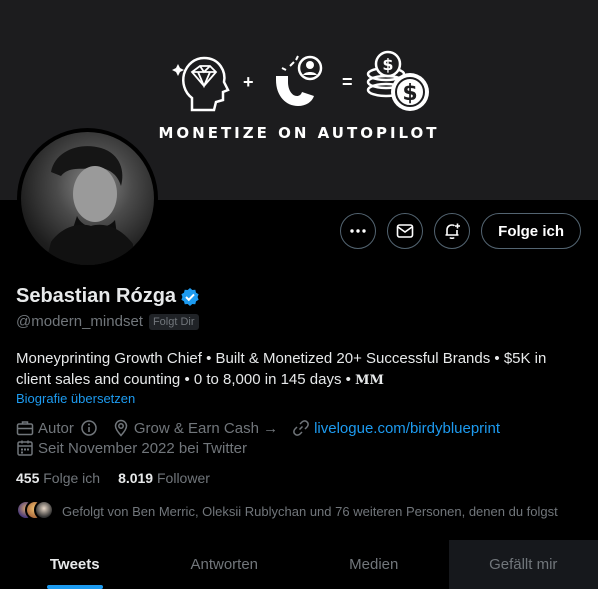 Image resolution: width=598 pixels, height=589 pixels. What do you see at coordinates (374, 564) in the screenshot?
I see `tab-media: Medien` at bounding box center [374, 564].